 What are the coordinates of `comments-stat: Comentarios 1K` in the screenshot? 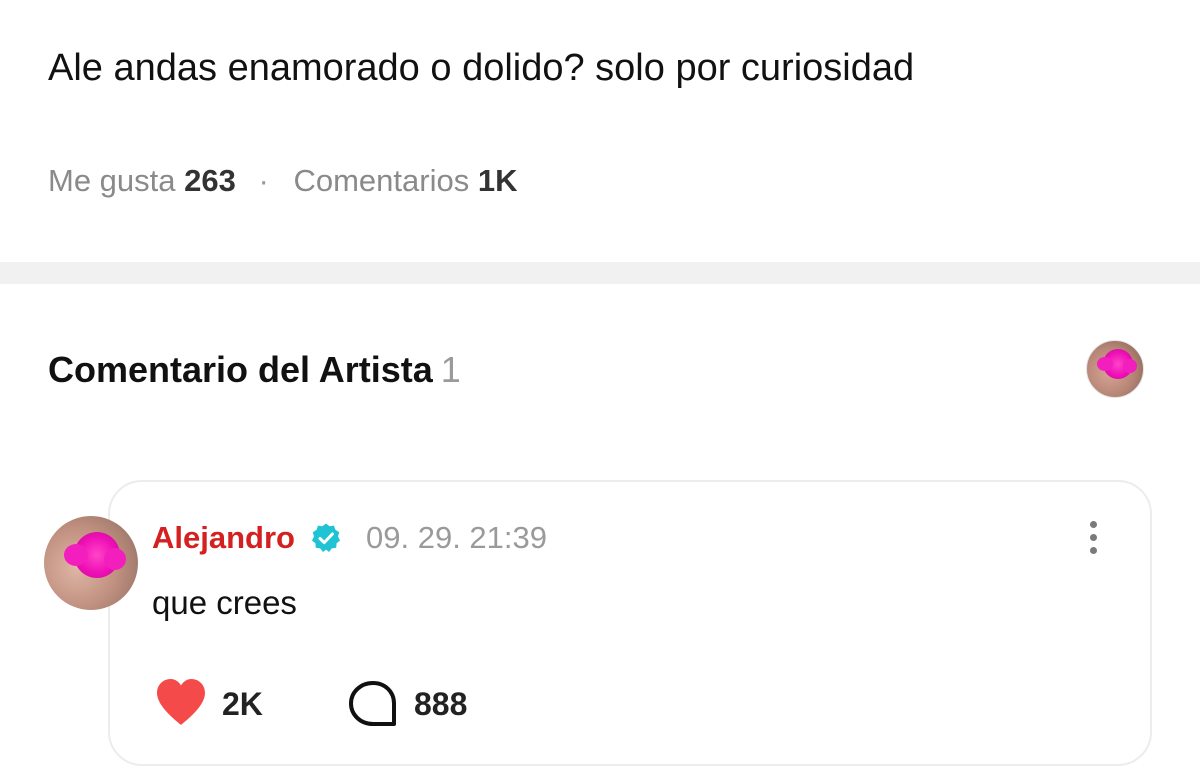 It's located at (405, 180).